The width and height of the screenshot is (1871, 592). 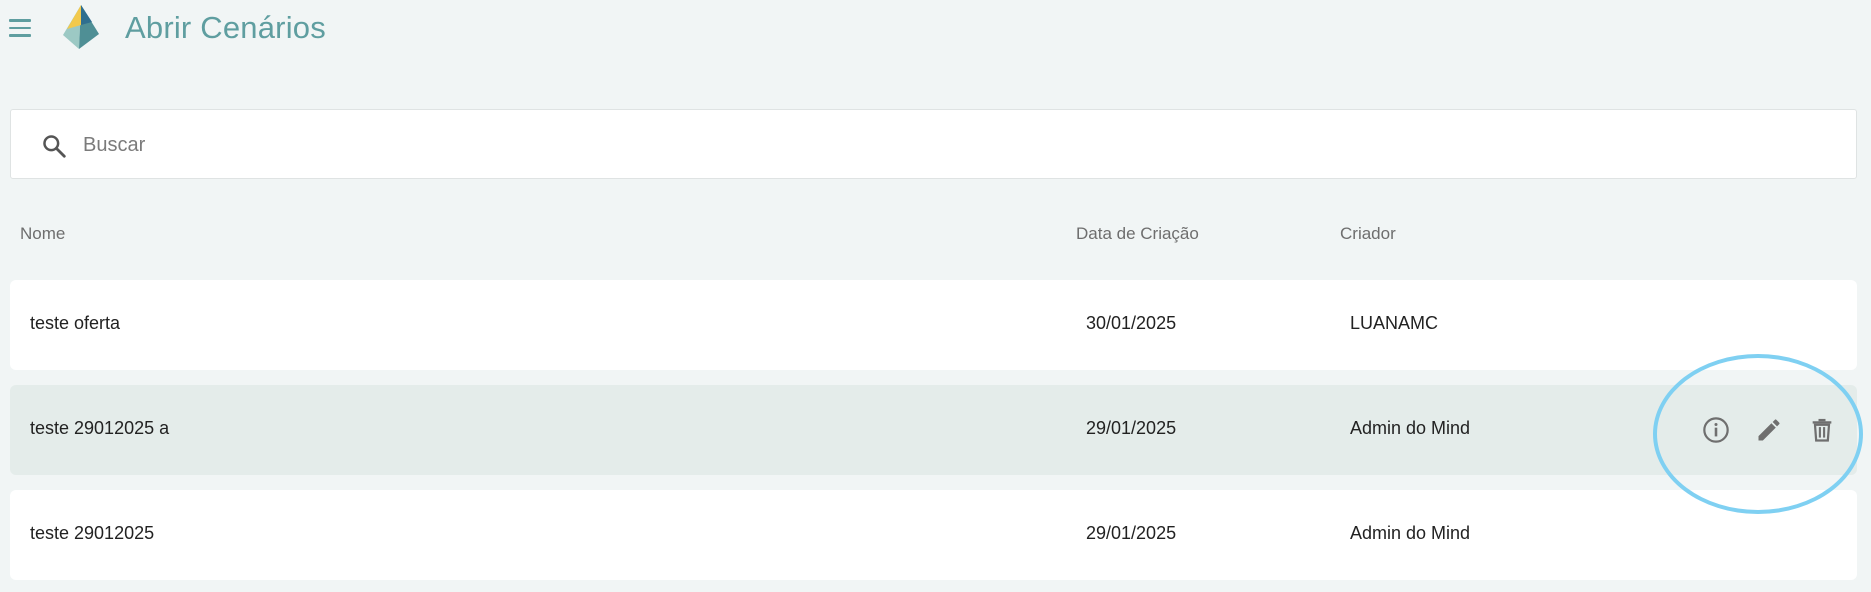 I want to click on row-actions, so click(x=1769, y=430).